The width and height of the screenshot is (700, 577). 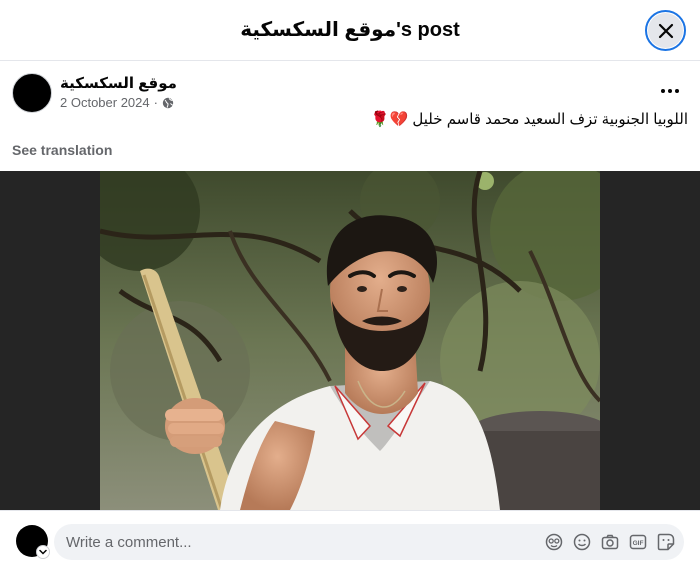 I want to click on gif-icon: GIF, so click(x=638, y=542).